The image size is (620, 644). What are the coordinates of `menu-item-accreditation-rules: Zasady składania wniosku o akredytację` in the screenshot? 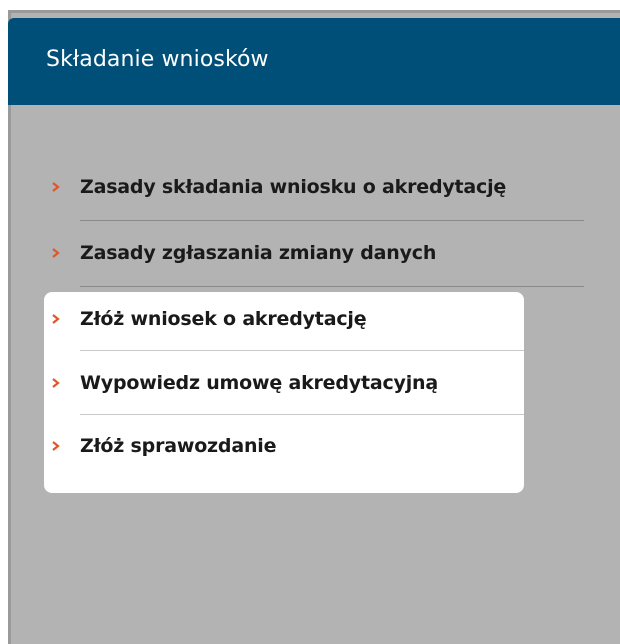 It's located at (317, 187).